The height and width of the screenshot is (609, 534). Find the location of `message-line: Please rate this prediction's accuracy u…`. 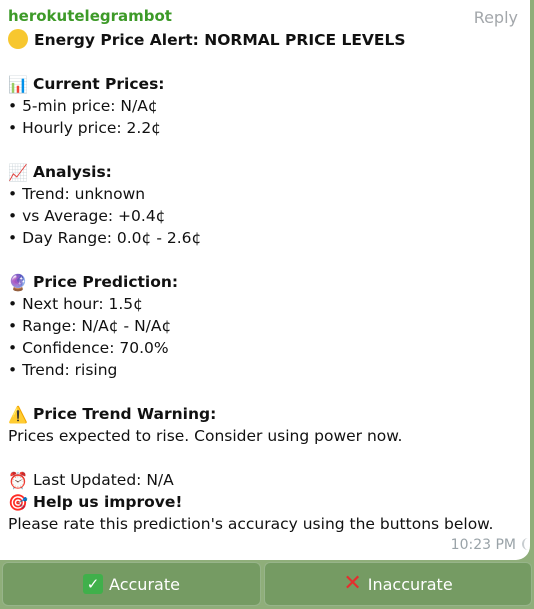

message-line: Please rate this prediction's accuracy u… is located at coordinates (265, 524).